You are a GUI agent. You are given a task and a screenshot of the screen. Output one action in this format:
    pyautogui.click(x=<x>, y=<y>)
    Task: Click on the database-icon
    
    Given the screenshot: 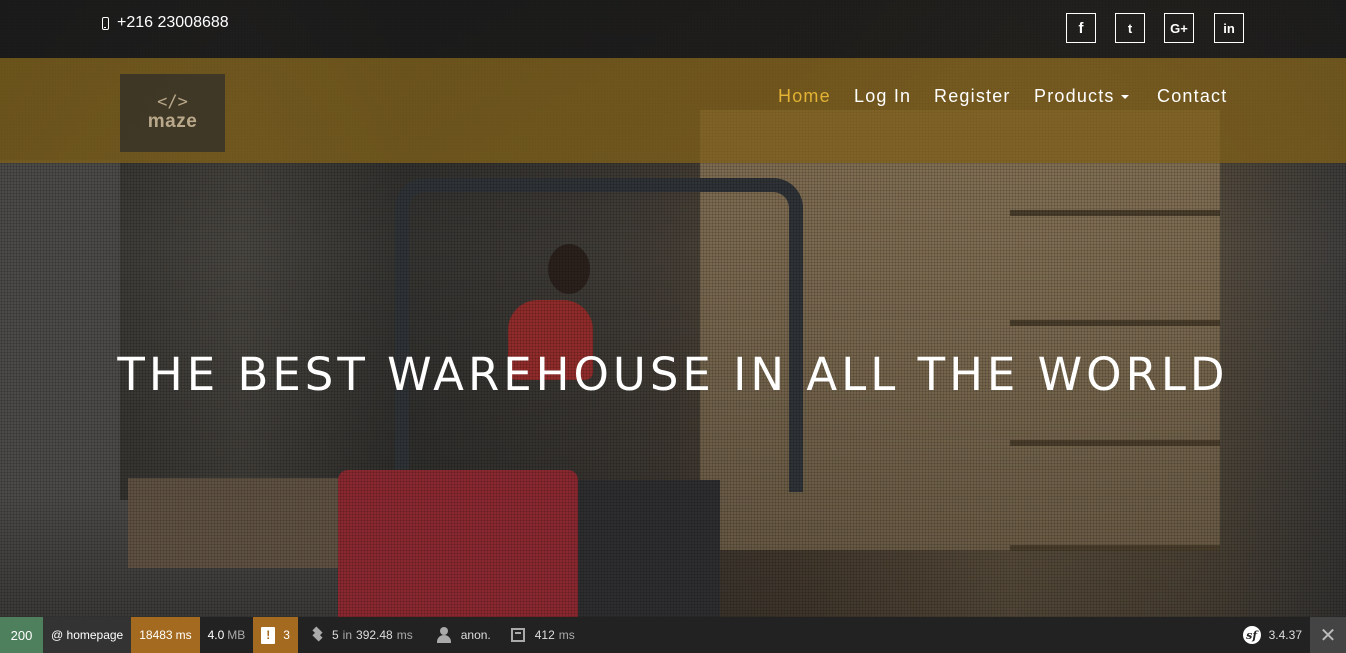 What is the action you would take?
    pyautogui.click(x=318, y=635)
    